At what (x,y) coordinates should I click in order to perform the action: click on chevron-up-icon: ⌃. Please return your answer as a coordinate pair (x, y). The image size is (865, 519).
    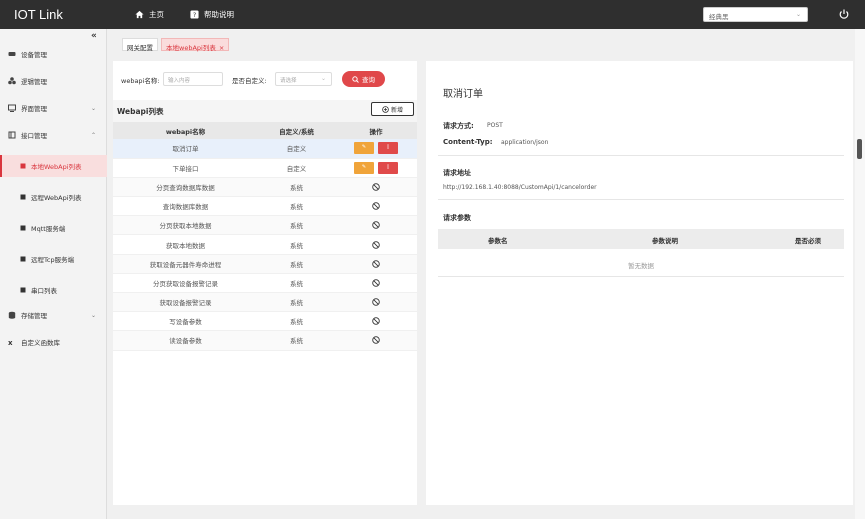
    Looking at the image, I should click on (94, 135).